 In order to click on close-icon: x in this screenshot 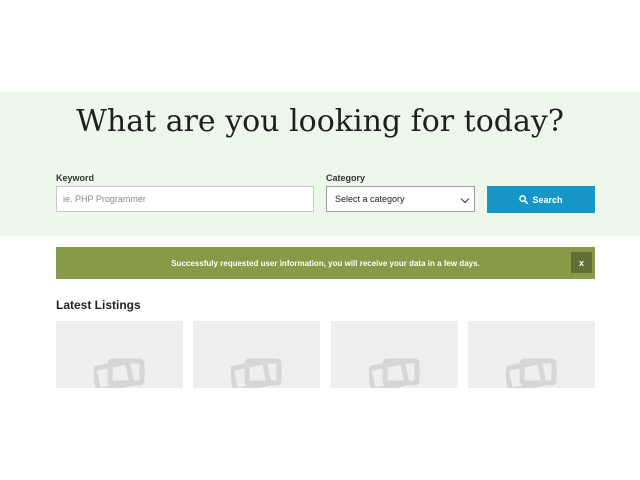, I will do `click(581, 262)`.